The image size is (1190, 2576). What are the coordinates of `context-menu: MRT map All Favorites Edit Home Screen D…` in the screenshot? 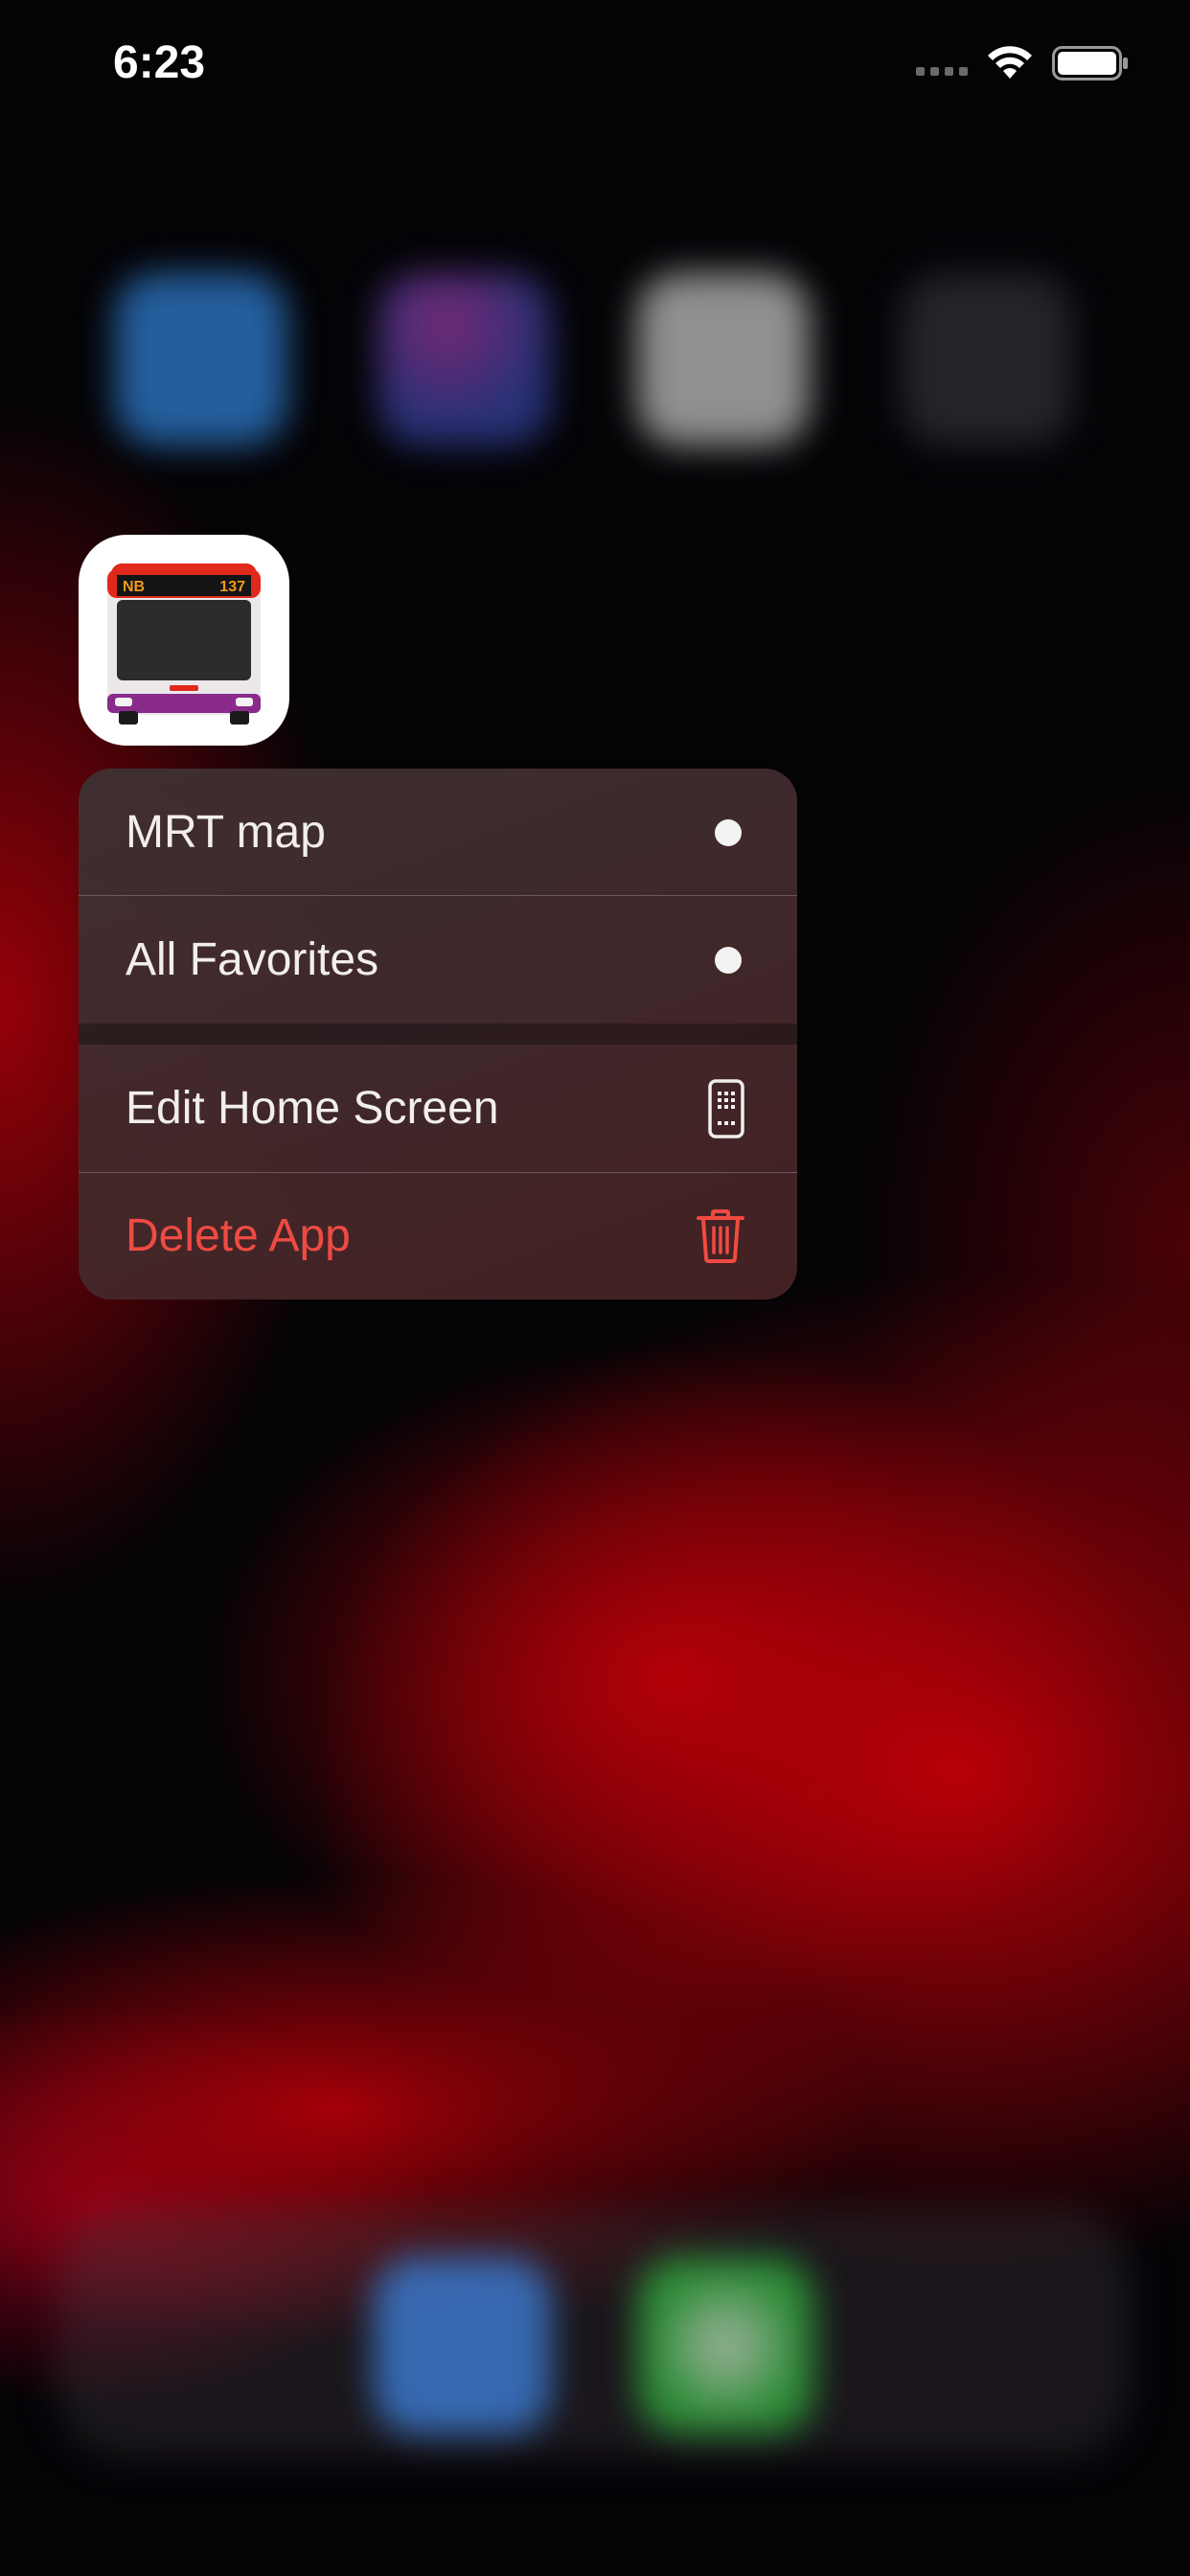 It's located at (438, 1034).